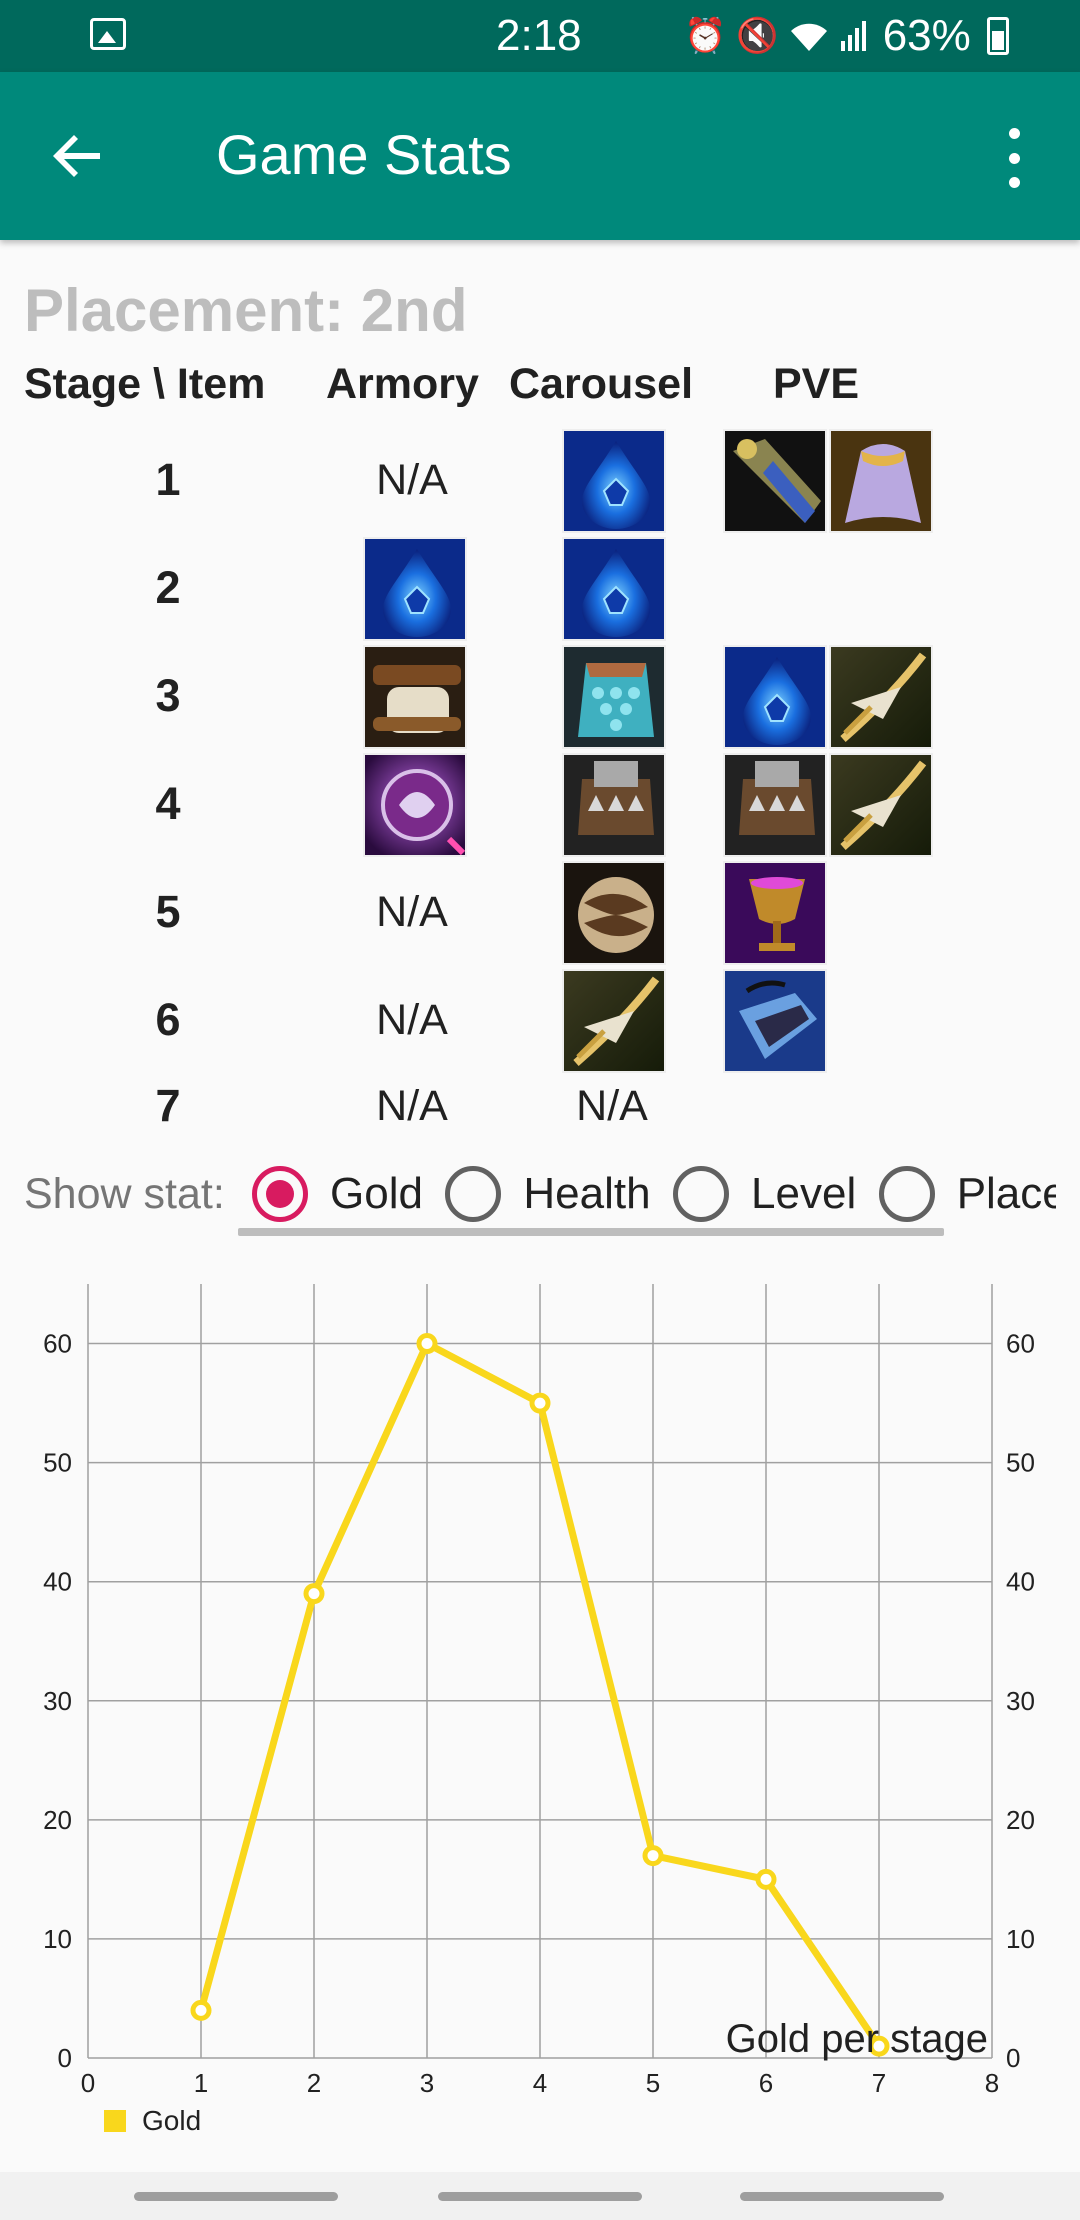 The image size is (1080, 2220). What do you see at coordinates (654, 1194) in the screenshot?
I see `stat-radio-group: Gold Health Level Place` at bounding box center [654, 1194].